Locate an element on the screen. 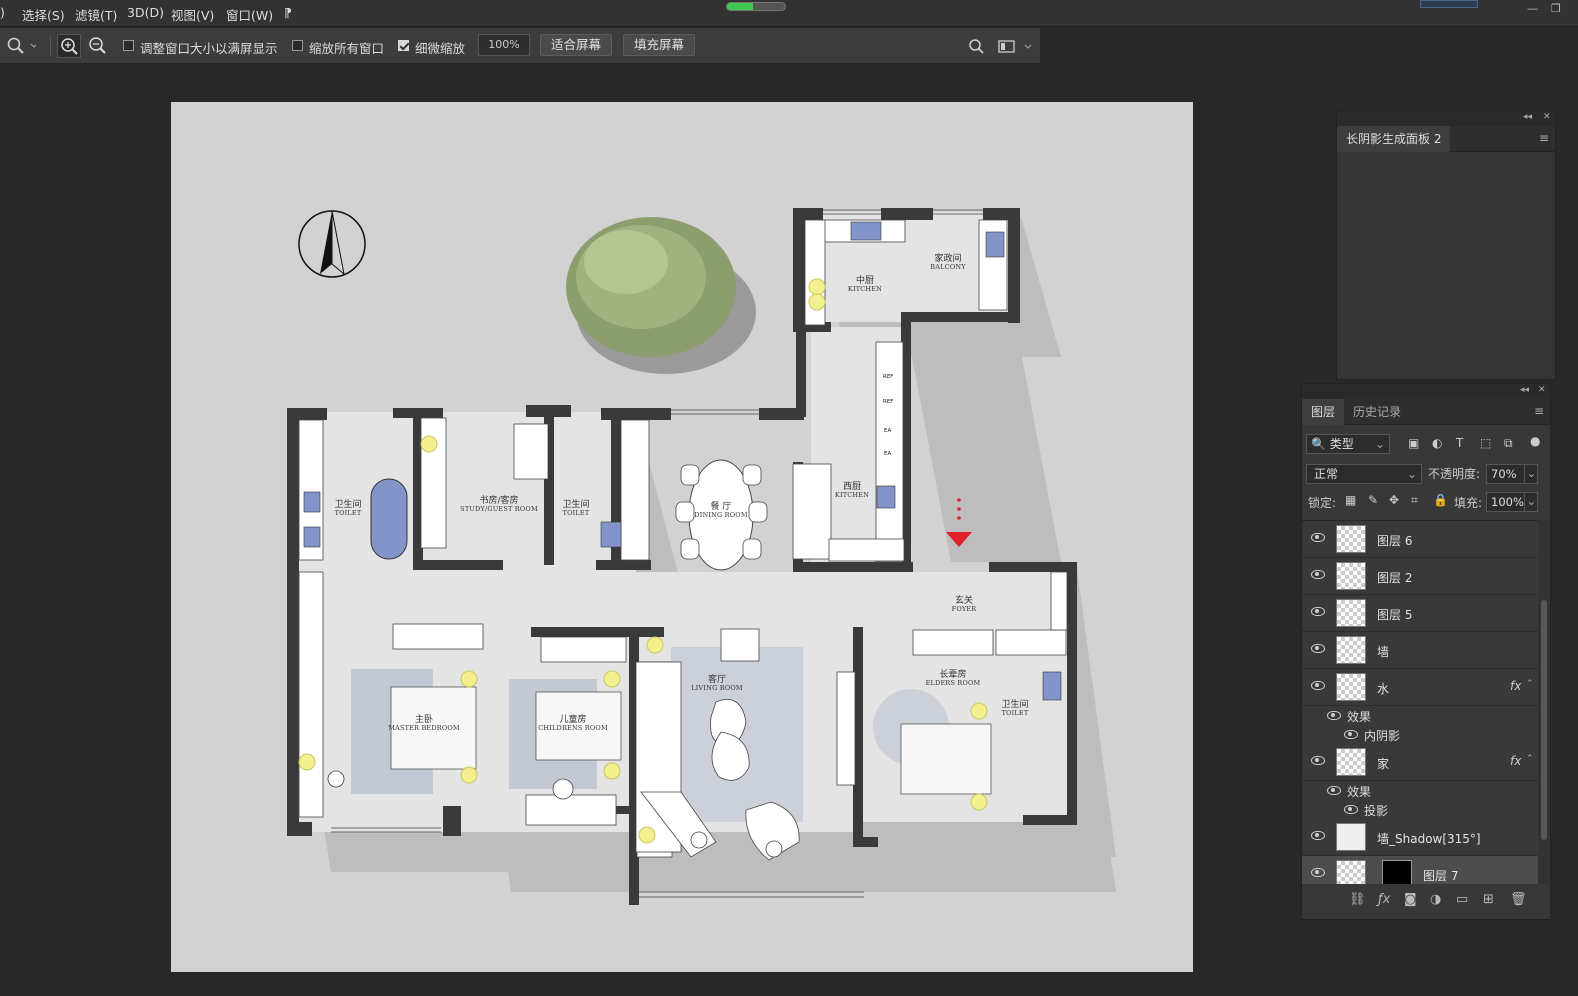 The height and width of the screenshot is (996, 1578). layer-row: 图层 2 is located at coordinates (1420, 576).